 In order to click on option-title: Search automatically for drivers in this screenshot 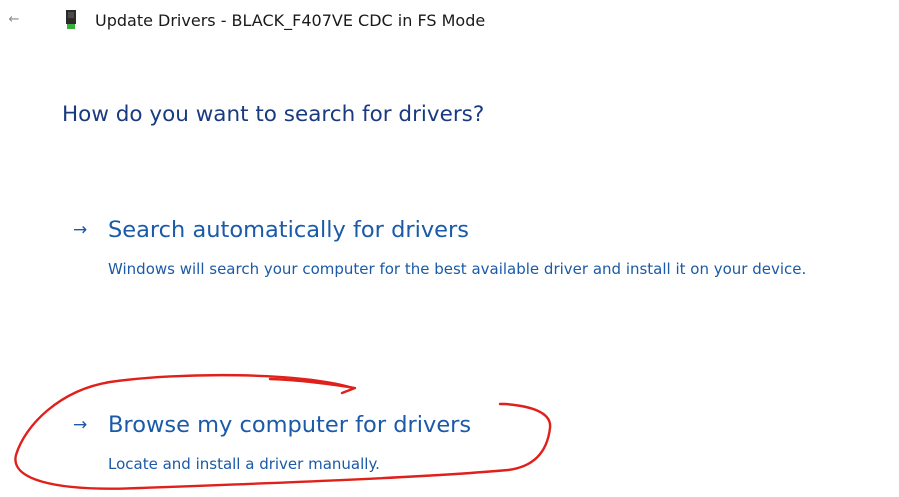, I will do `click(288, 230)`.